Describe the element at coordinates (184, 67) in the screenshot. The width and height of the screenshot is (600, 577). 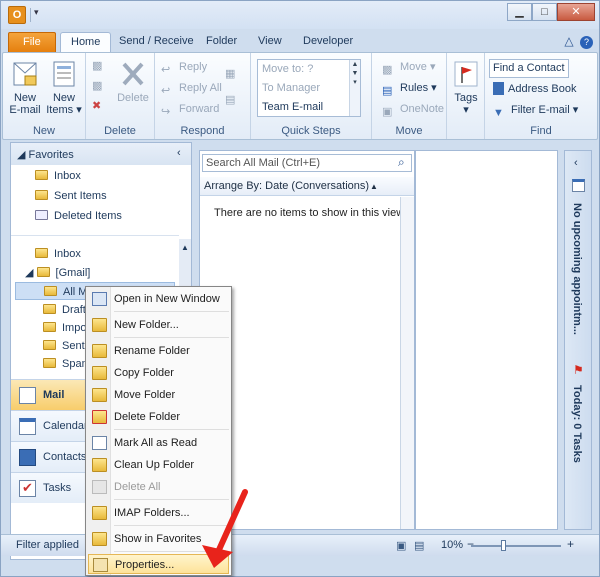
I see `reply-button: ↩ Reply` at that location.